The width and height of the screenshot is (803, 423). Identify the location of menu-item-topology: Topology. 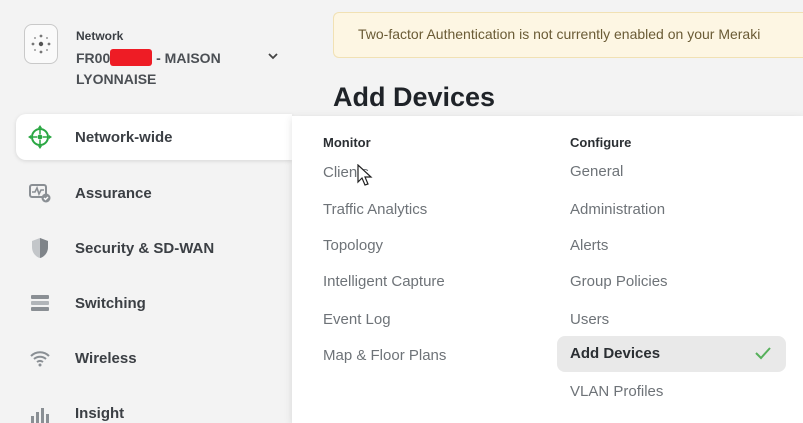
(353, 245).